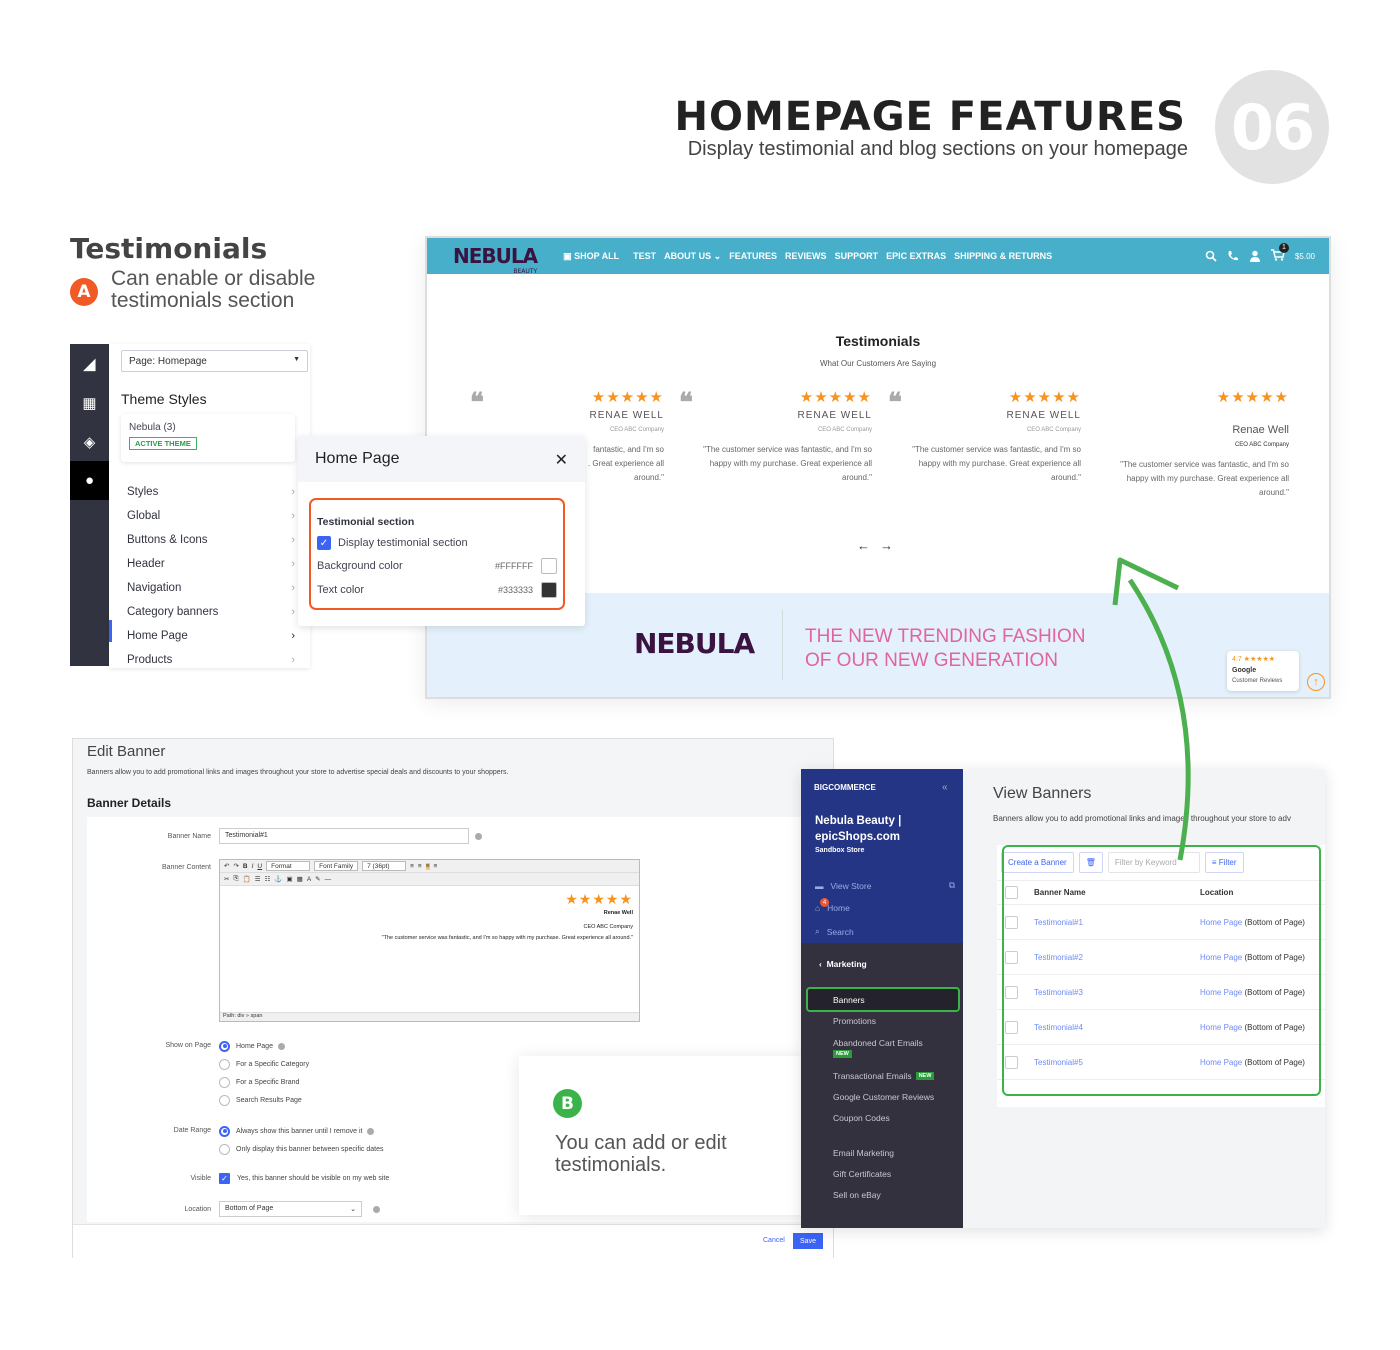 The width and height of the screenshot is (1400, 1350). Describe the element at coordinates (838, 908) in the screenshot. I see `link-label: Home` at that location.